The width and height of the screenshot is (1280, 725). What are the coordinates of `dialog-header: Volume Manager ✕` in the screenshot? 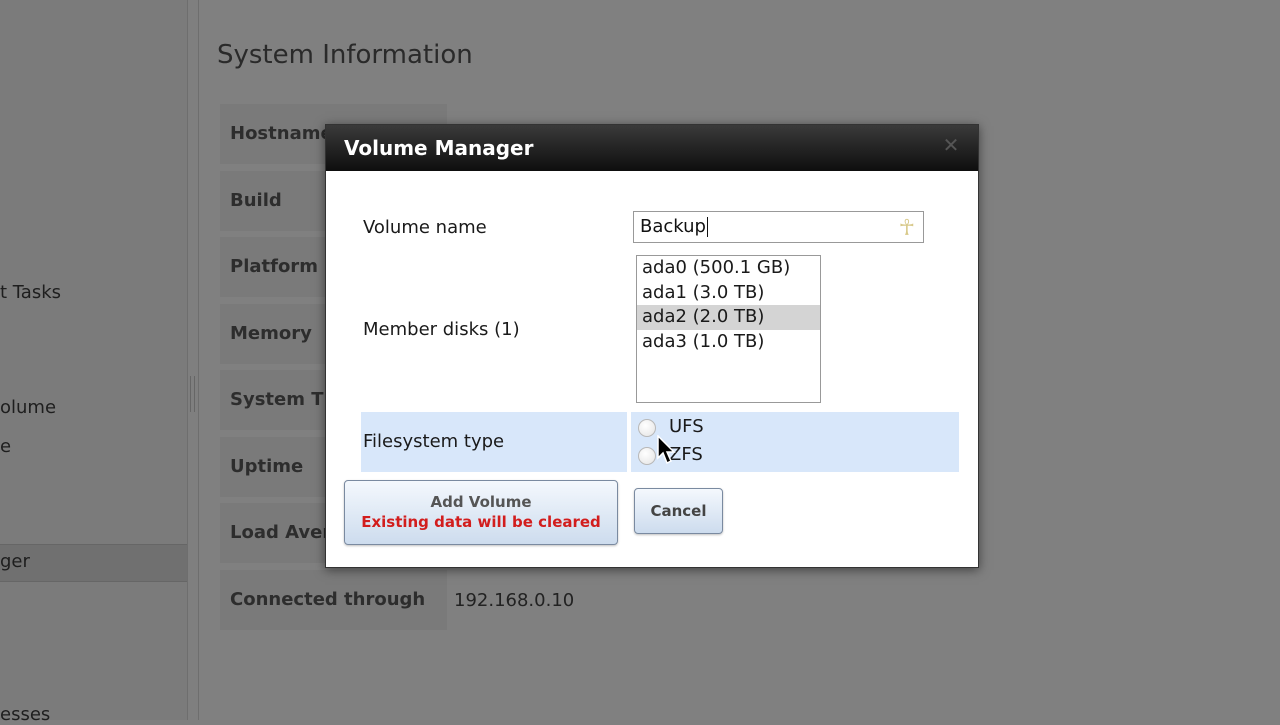 It's located at (652, 148).